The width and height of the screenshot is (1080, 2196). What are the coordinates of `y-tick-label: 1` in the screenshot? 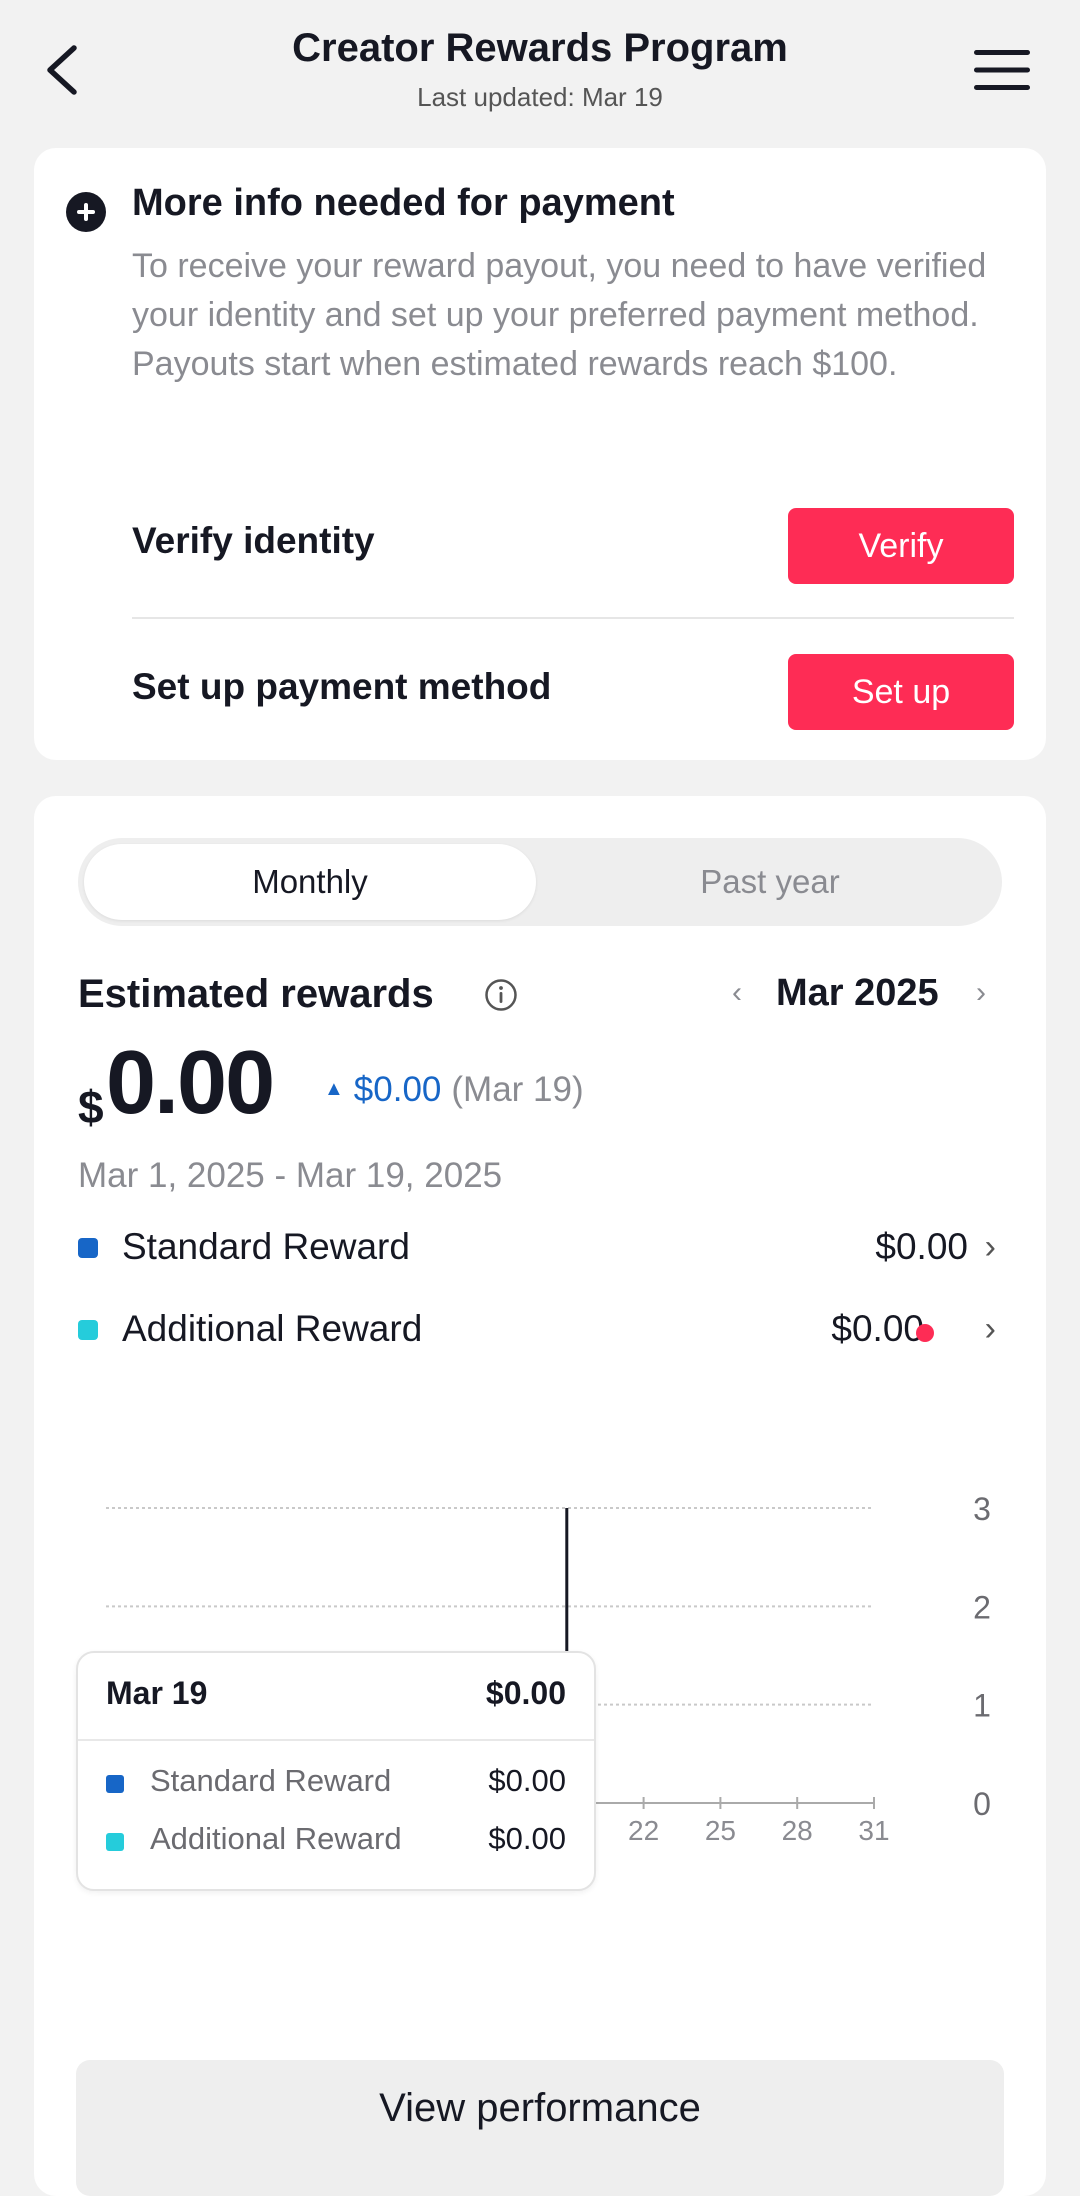 It's located at (982, 1706).